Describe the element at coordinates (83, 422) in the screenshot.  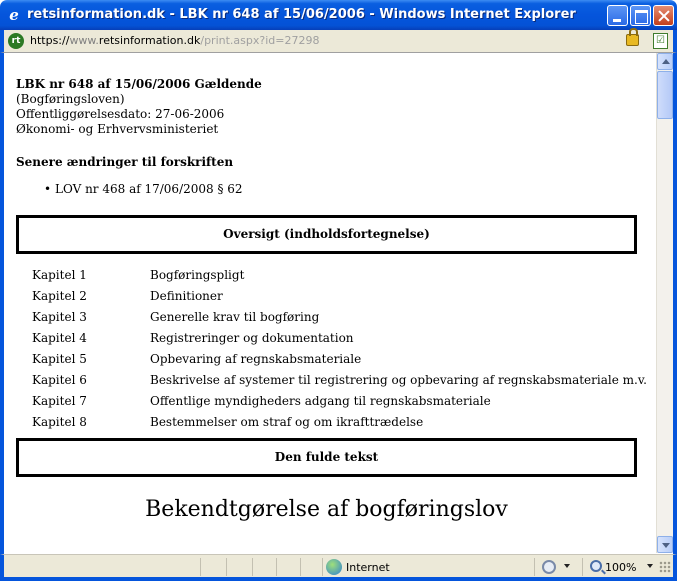
I see `toc-chapter: Kapitel 8` at that location.